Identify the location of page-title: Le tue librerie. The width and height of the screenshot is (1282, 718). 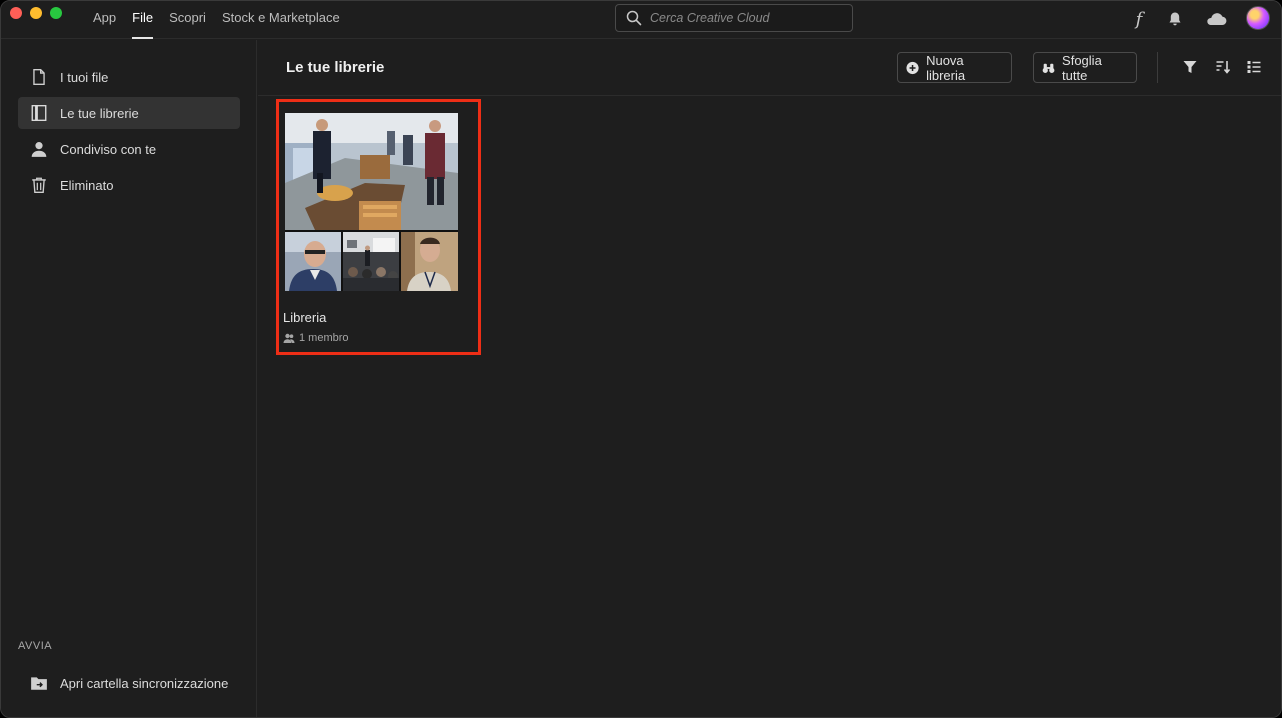
(335, 67).